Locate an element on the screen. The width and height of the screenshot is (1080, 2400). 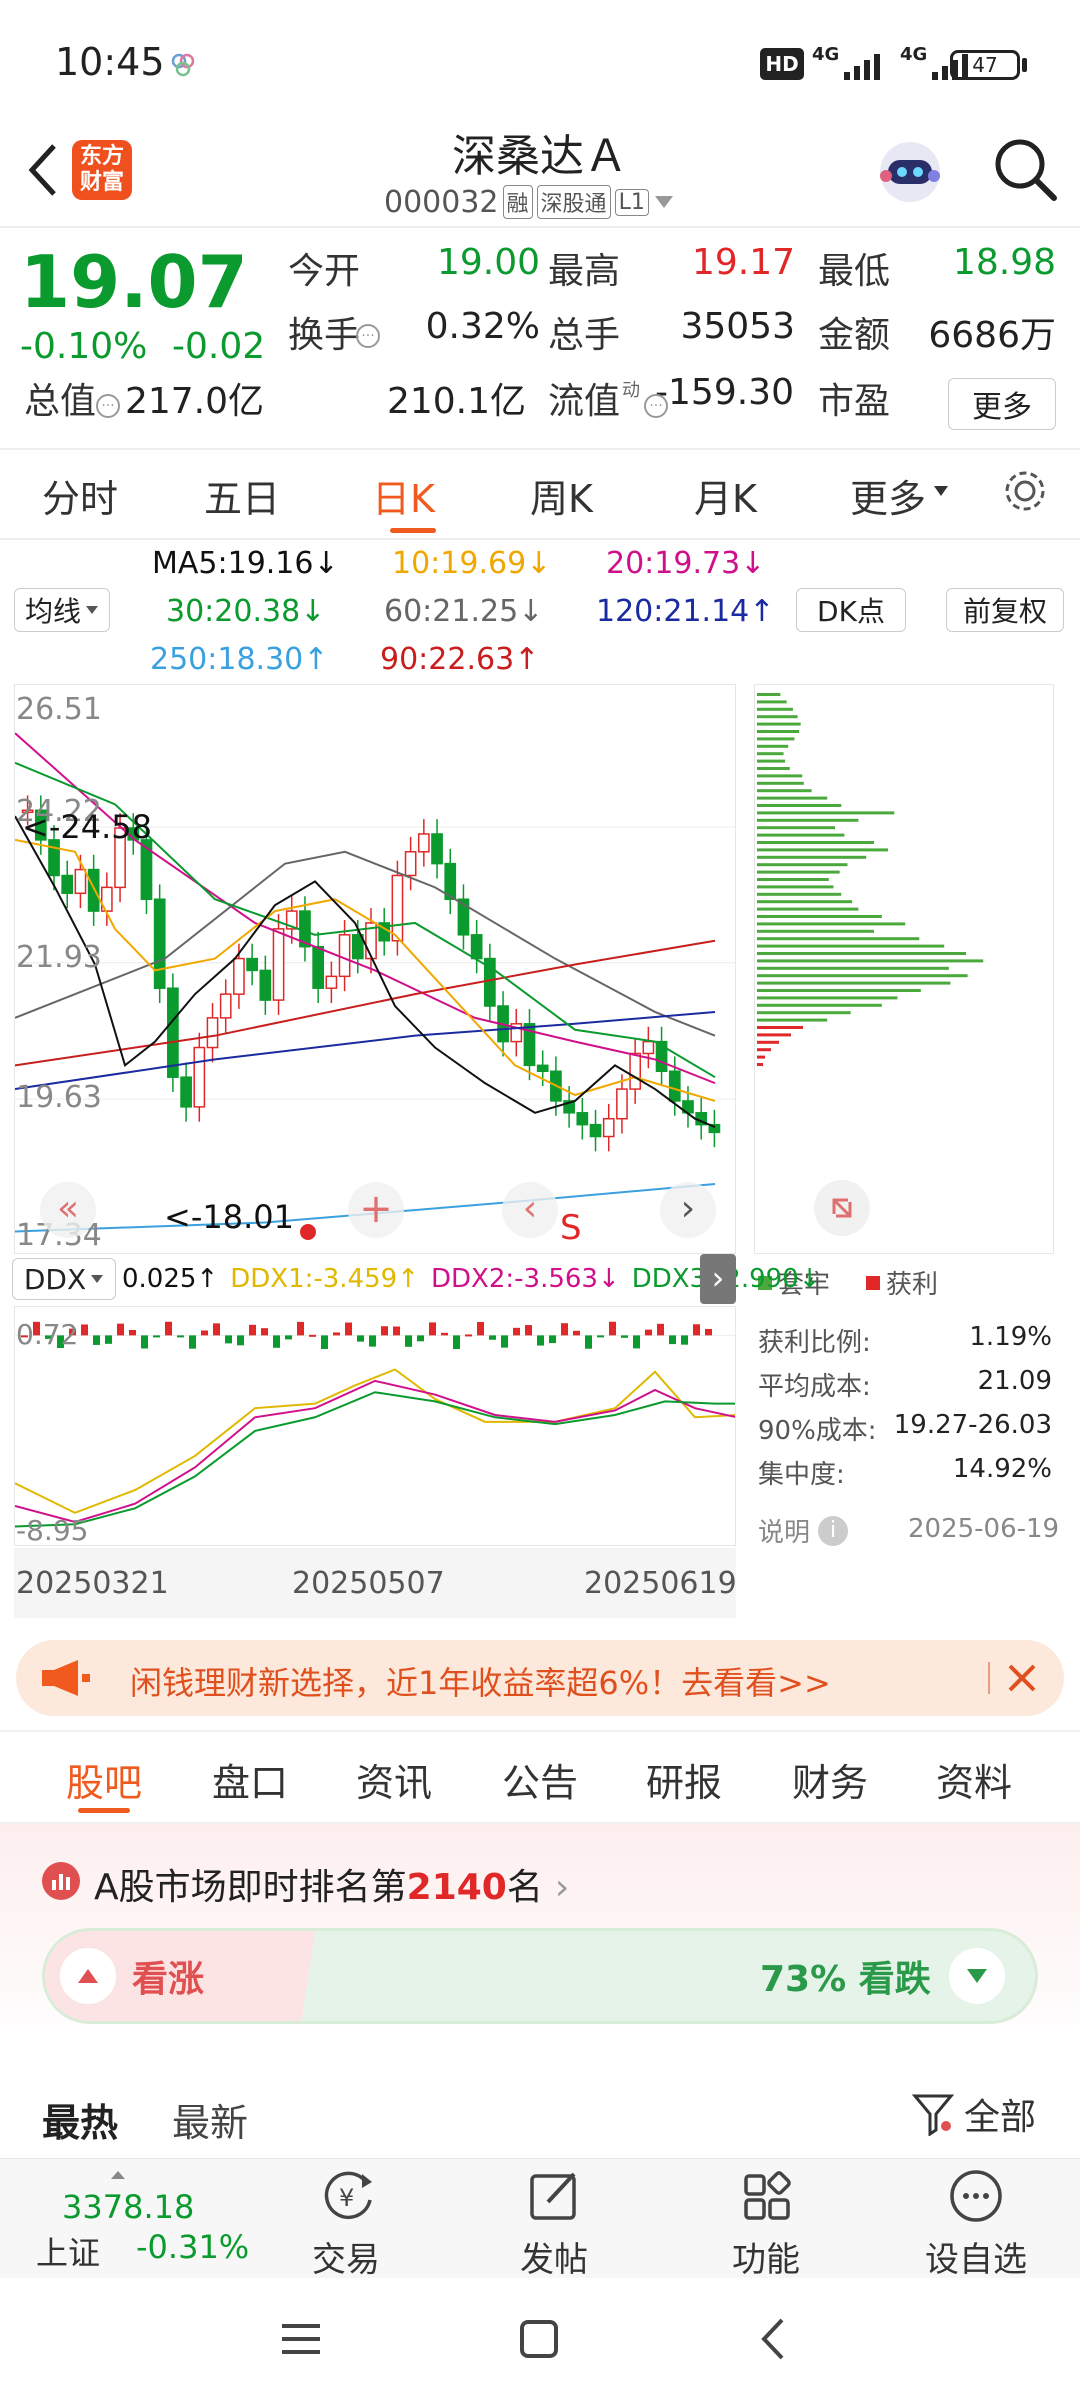
tag-connect: 深股通 is located at coordinates (573, 202).